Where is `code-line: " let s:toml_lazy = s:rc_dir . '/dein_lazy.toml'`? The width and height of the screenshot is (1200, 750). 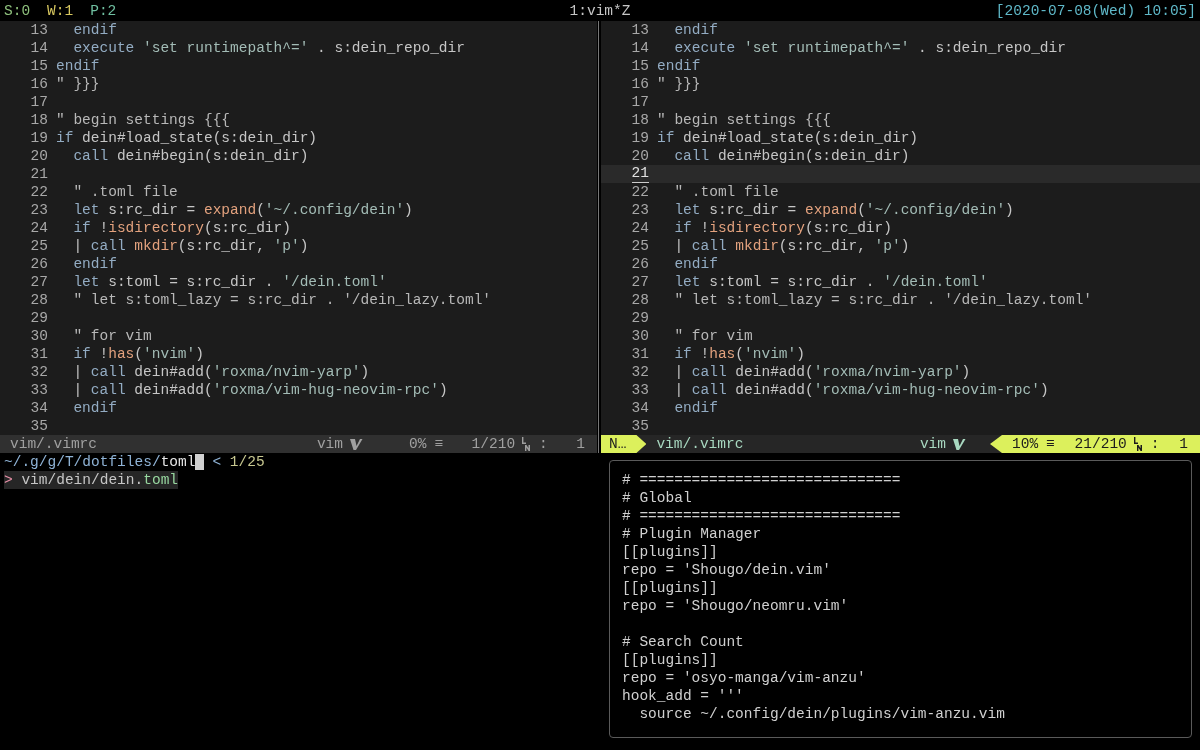
code-line: " let s:toml_lazy = s:rc_dir . '/dein_lazy.toml' is located at coordinates (282, 300).